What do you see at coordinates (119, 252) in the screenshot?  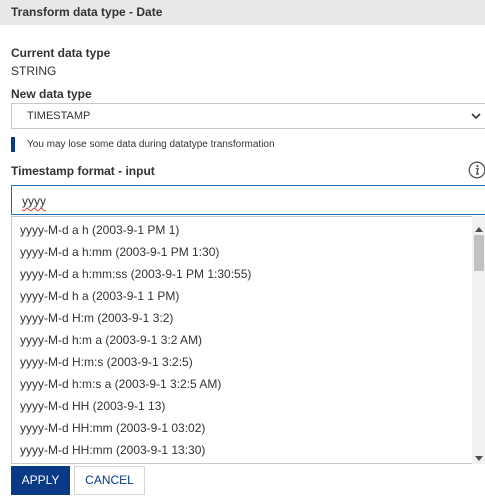 I see `list-item: yyyy-M-d a h:mm (2003-9-1 PM 1:30)` at bounding box center [119, 252].